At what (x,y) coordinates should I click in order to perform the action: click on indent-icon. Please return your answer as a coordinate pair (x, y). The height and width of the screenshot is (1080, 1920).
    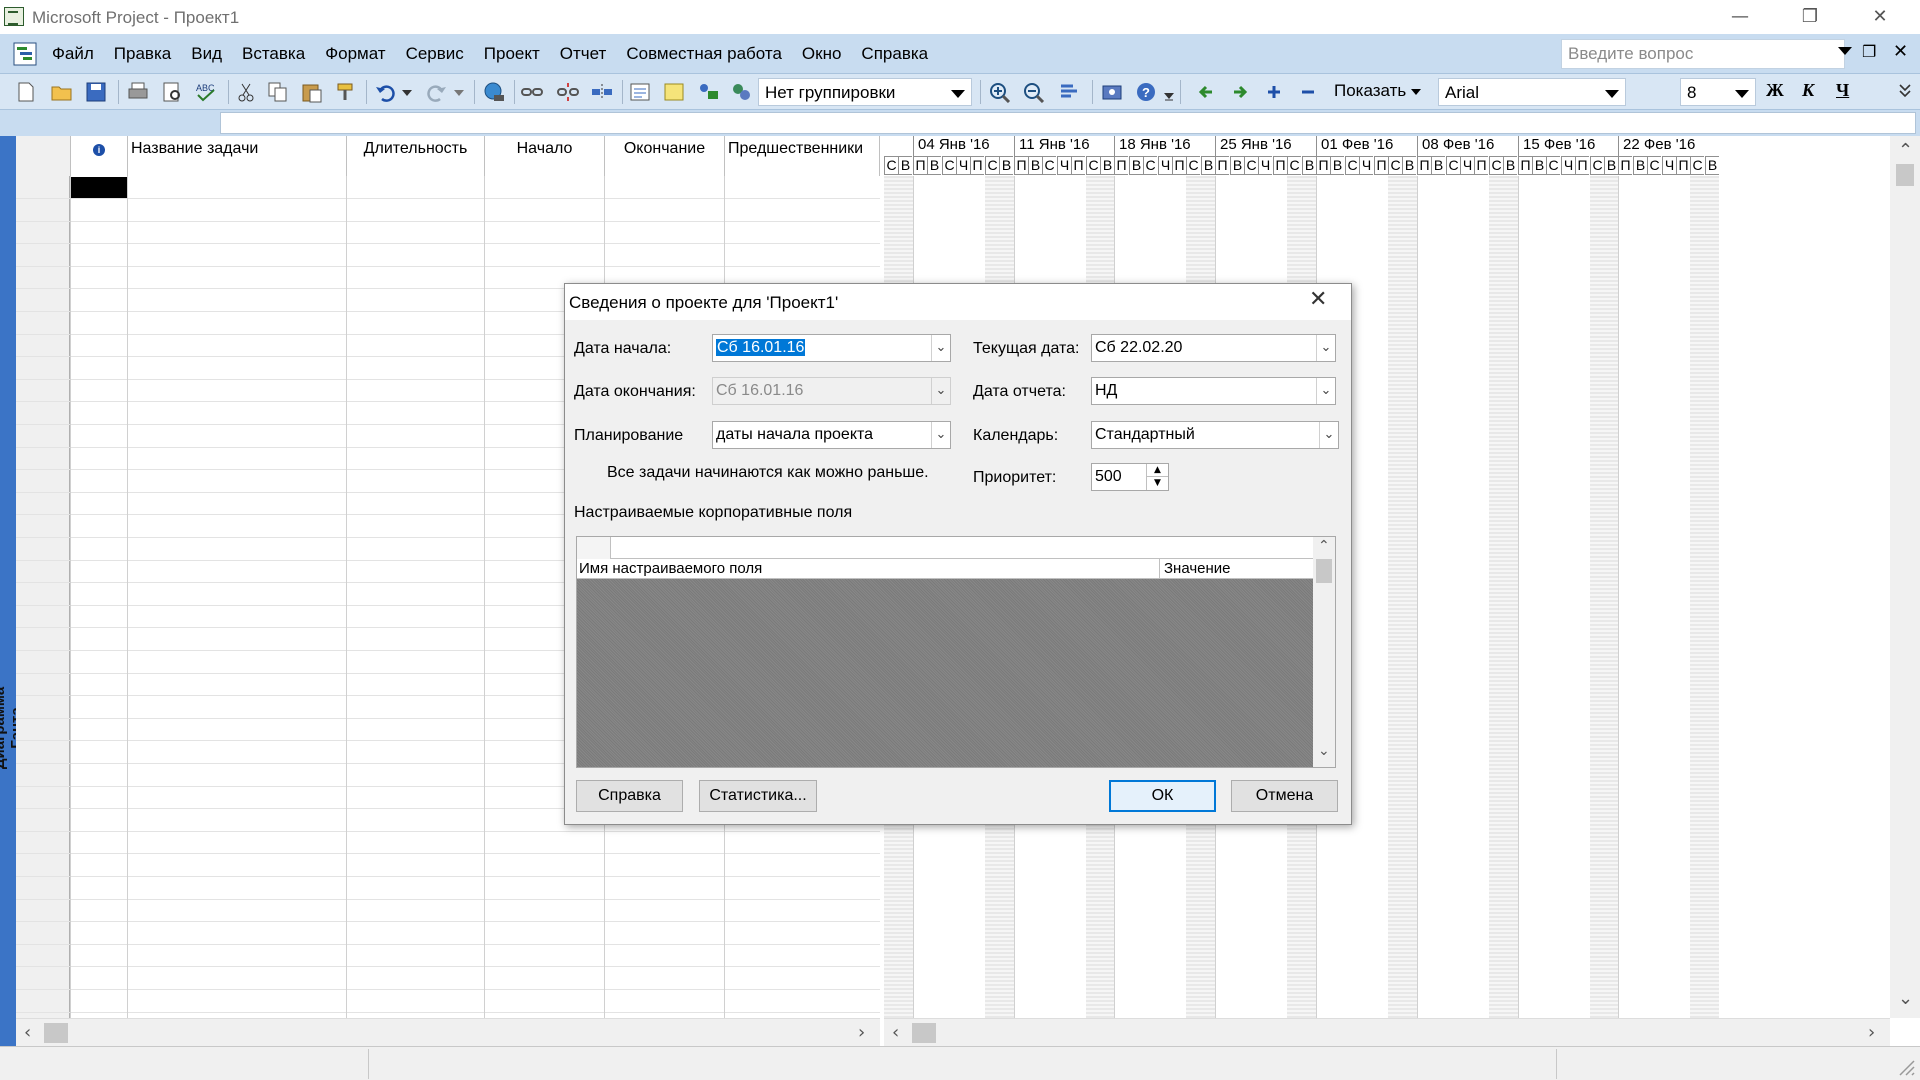
    Looking at the image, I should click on (1240, 92).